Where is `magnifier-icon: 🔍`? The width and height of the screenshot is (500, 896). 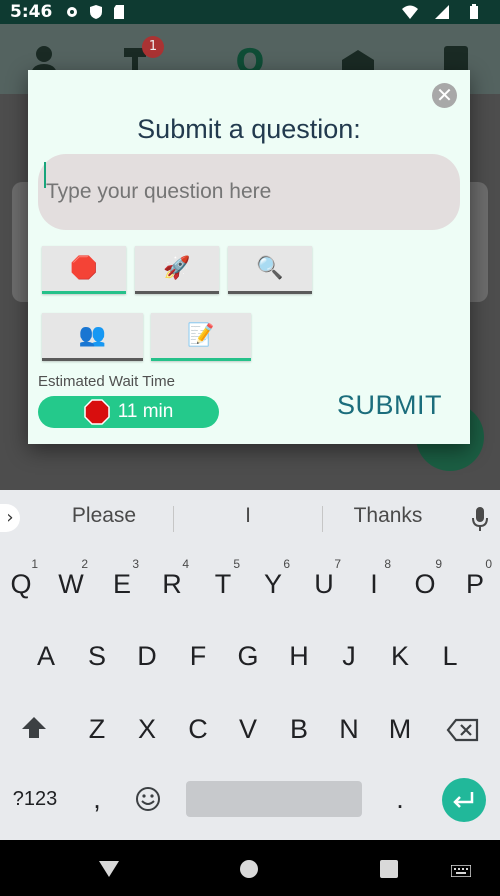
magnifier-icon: 🔍 is located at coordinates (270, 268).